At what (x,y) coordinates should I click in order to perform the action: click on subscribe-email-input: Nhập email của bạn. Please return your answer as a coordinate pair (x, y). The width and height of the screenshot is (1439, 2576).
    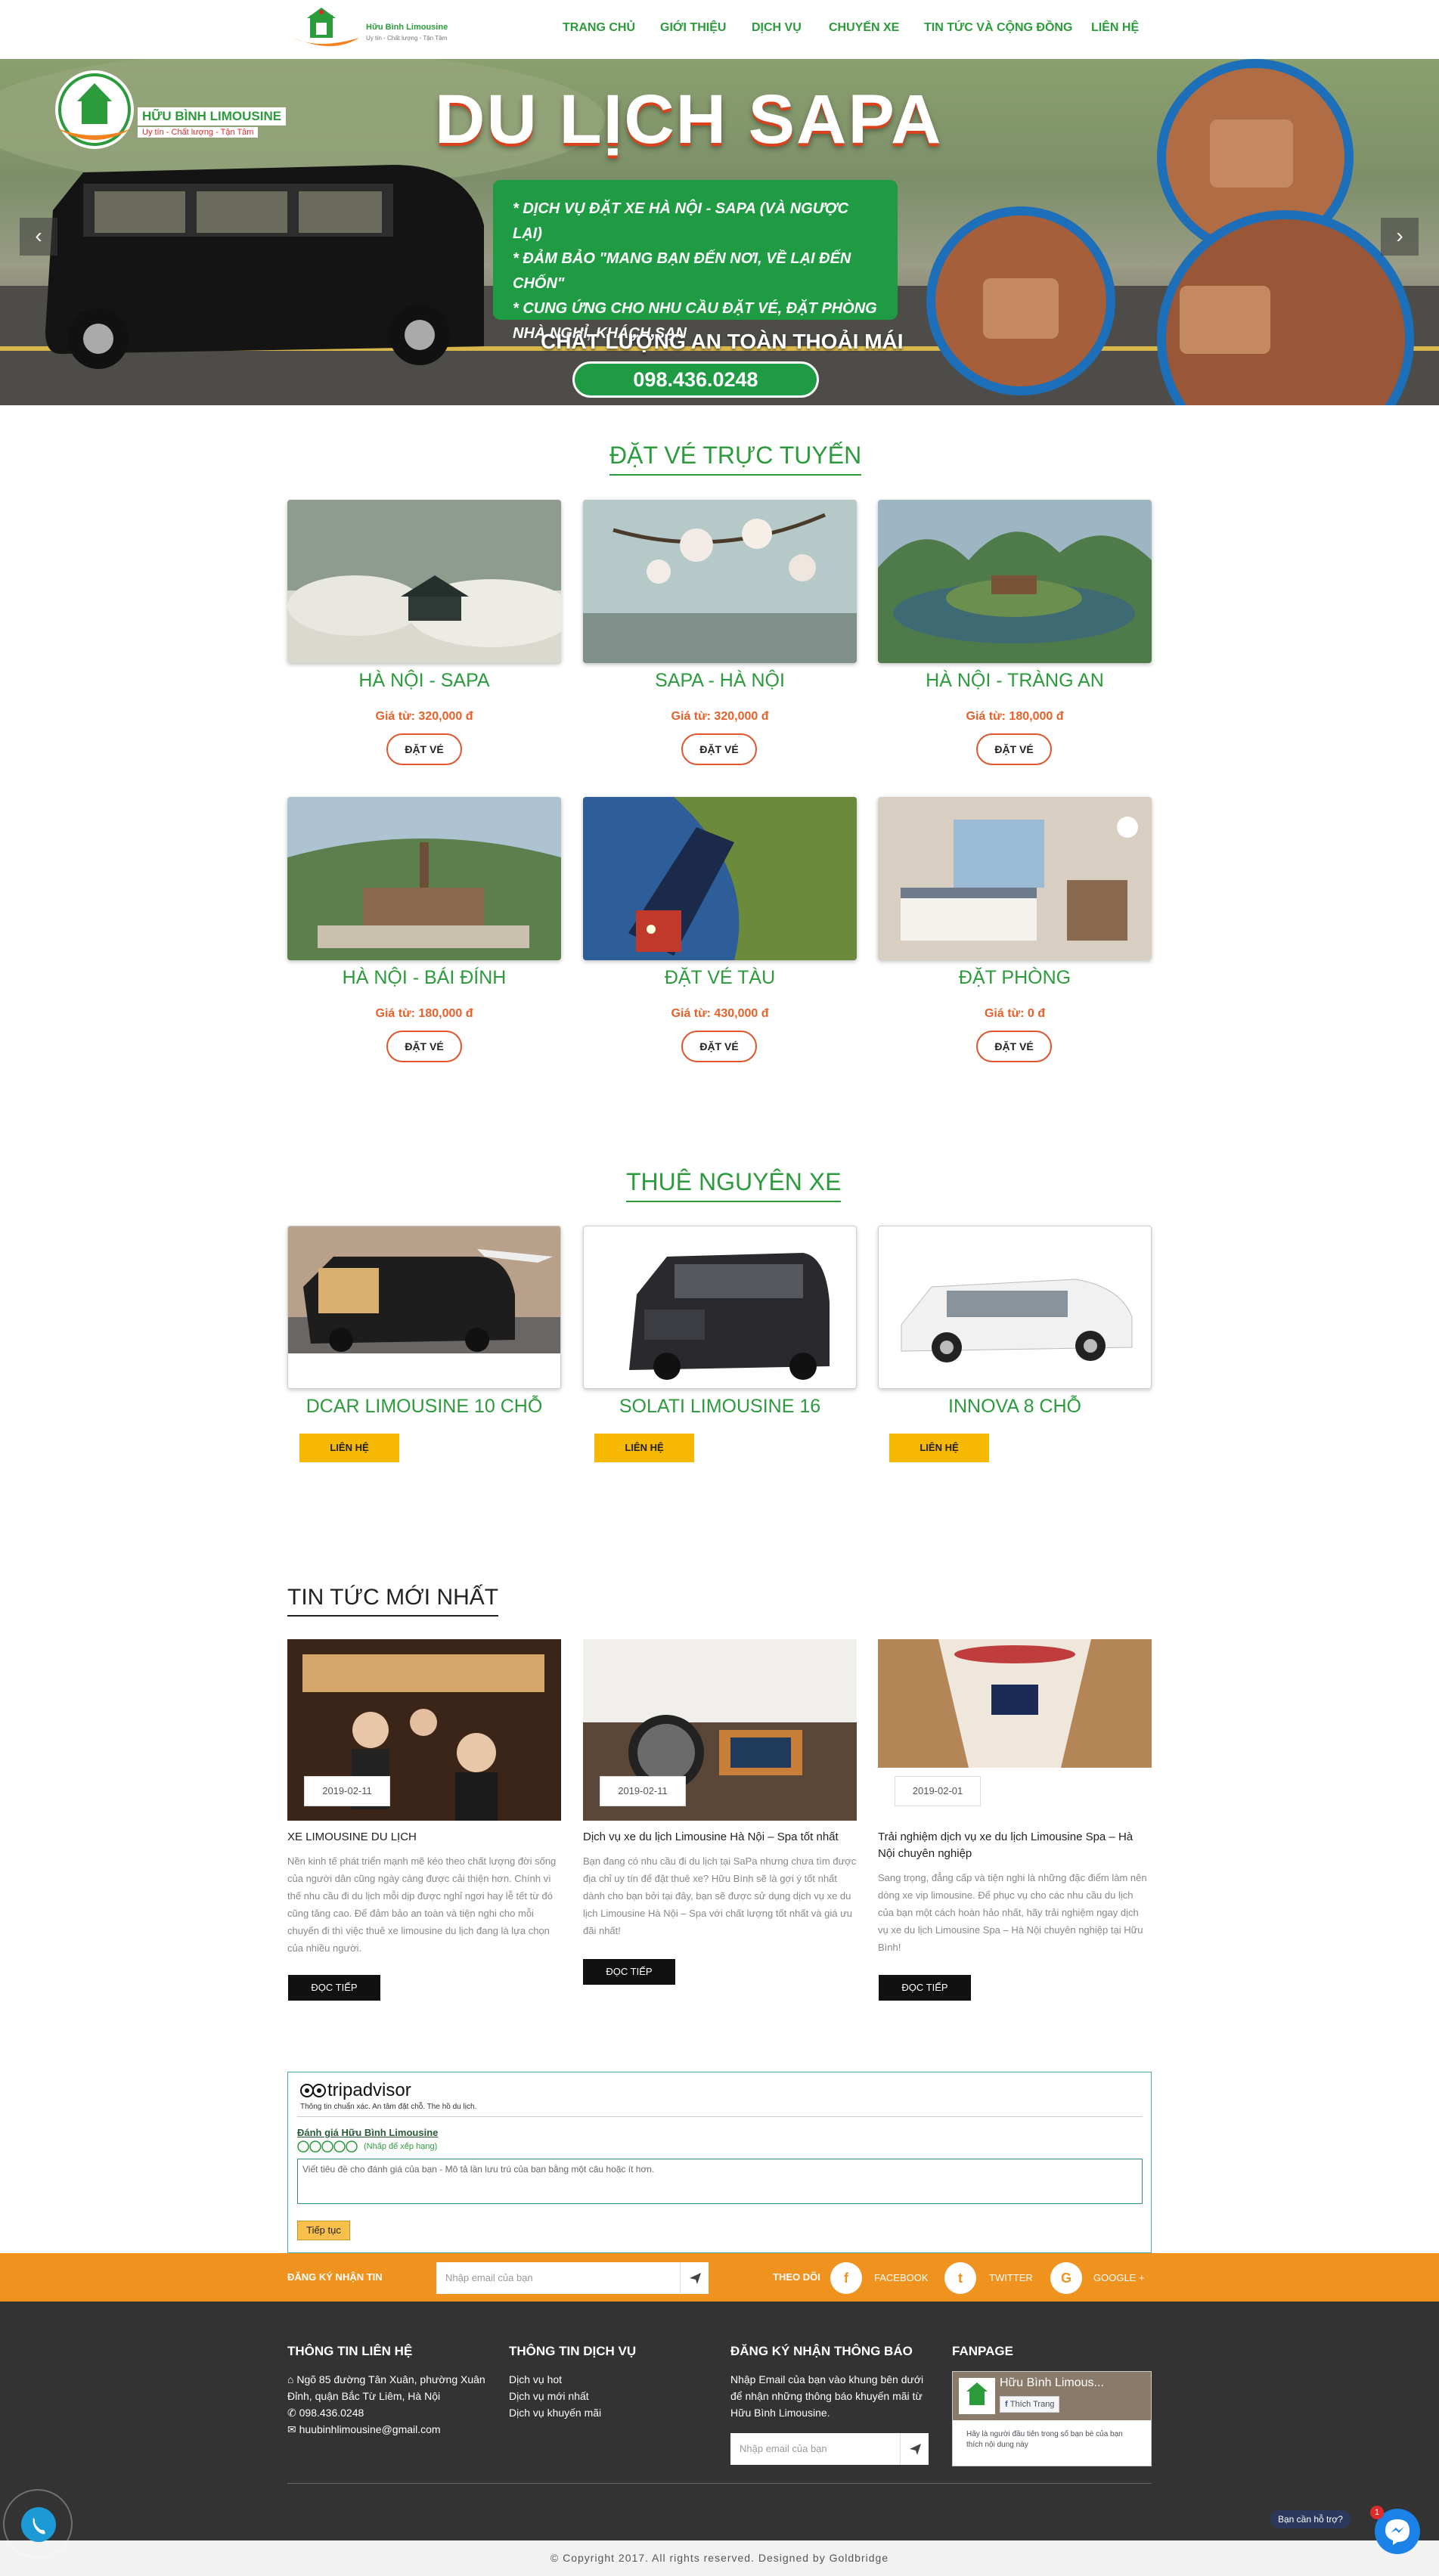
    Looking at the image, I should click on (558, 2278).